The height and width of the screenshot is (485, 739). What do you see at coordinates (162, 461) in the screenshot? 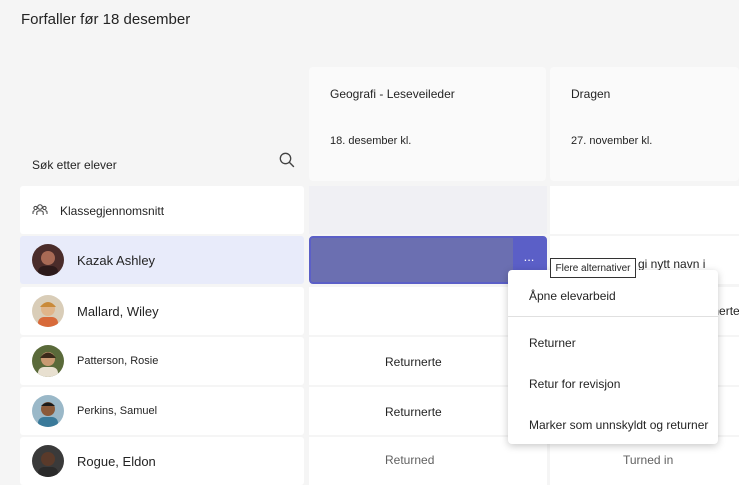
I see `student-row-rogue: Rogue, Eldon` at bounding box center [162, 461].